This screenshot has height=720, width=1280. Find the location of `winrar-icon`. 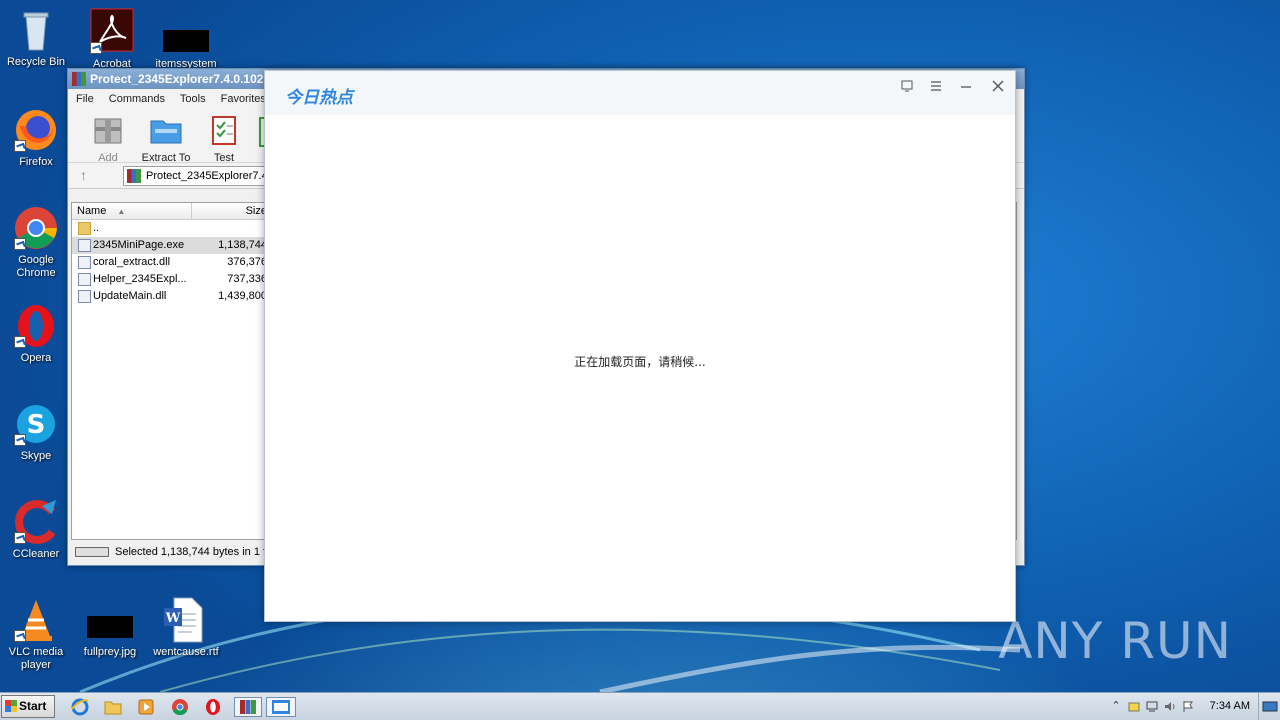

winrar-icon is located at coordinates (248, 707).